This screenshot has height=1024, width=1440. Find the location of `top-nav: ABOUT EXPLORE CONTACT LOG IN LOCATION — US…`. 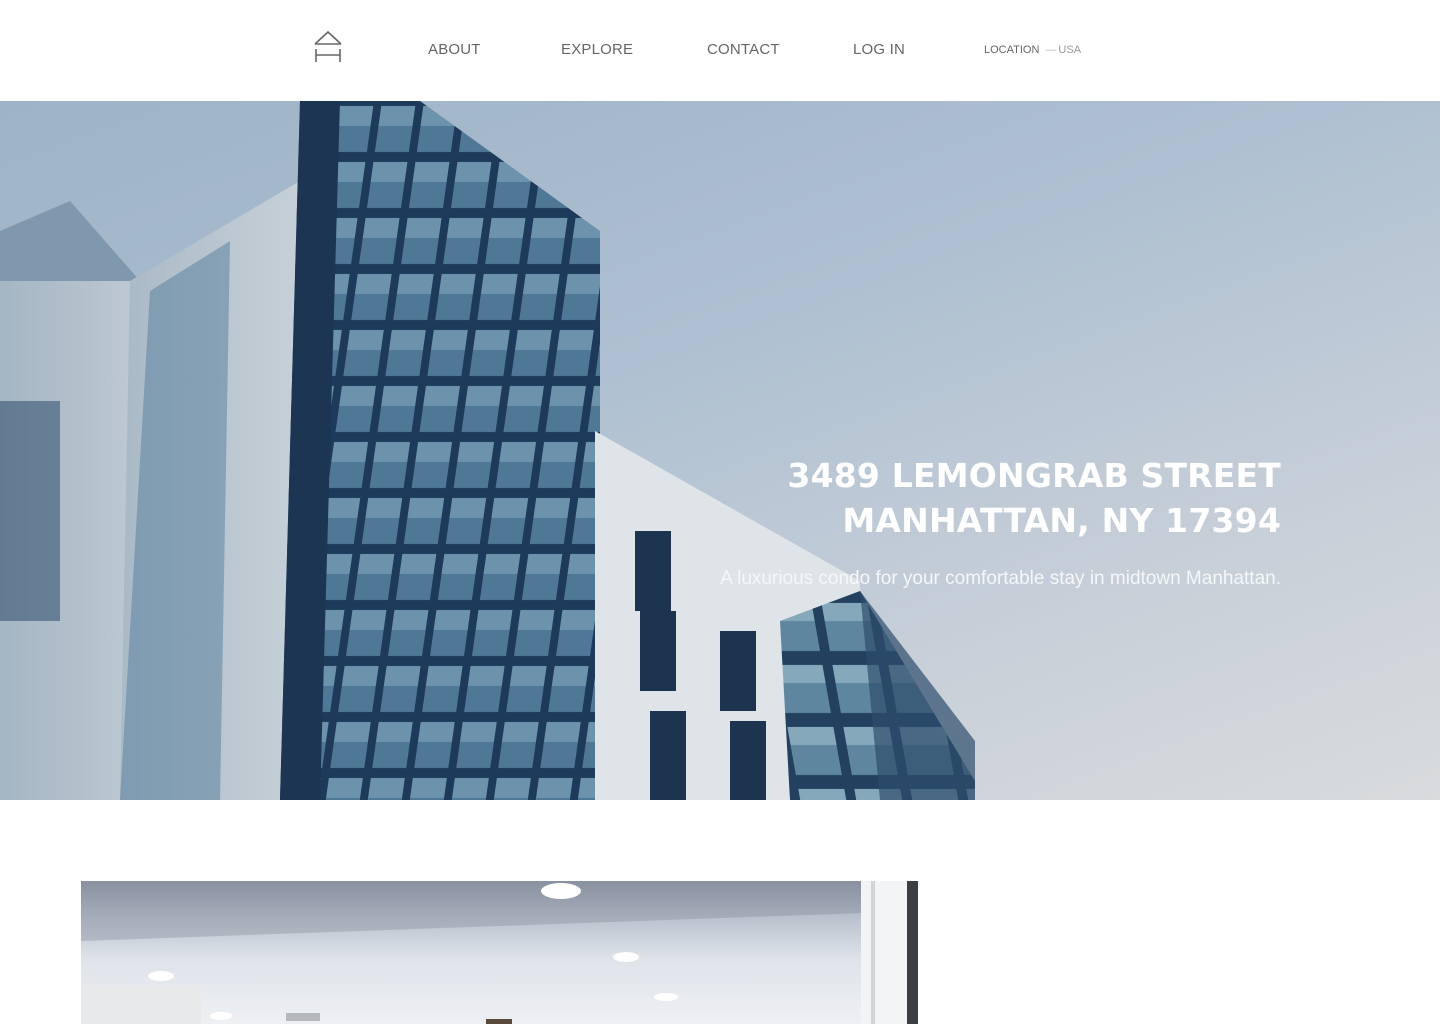

top-nav: ABOUT EXPLORE CONTACT LOG IN LOCATION — US… is located at coordinates (720, 50).